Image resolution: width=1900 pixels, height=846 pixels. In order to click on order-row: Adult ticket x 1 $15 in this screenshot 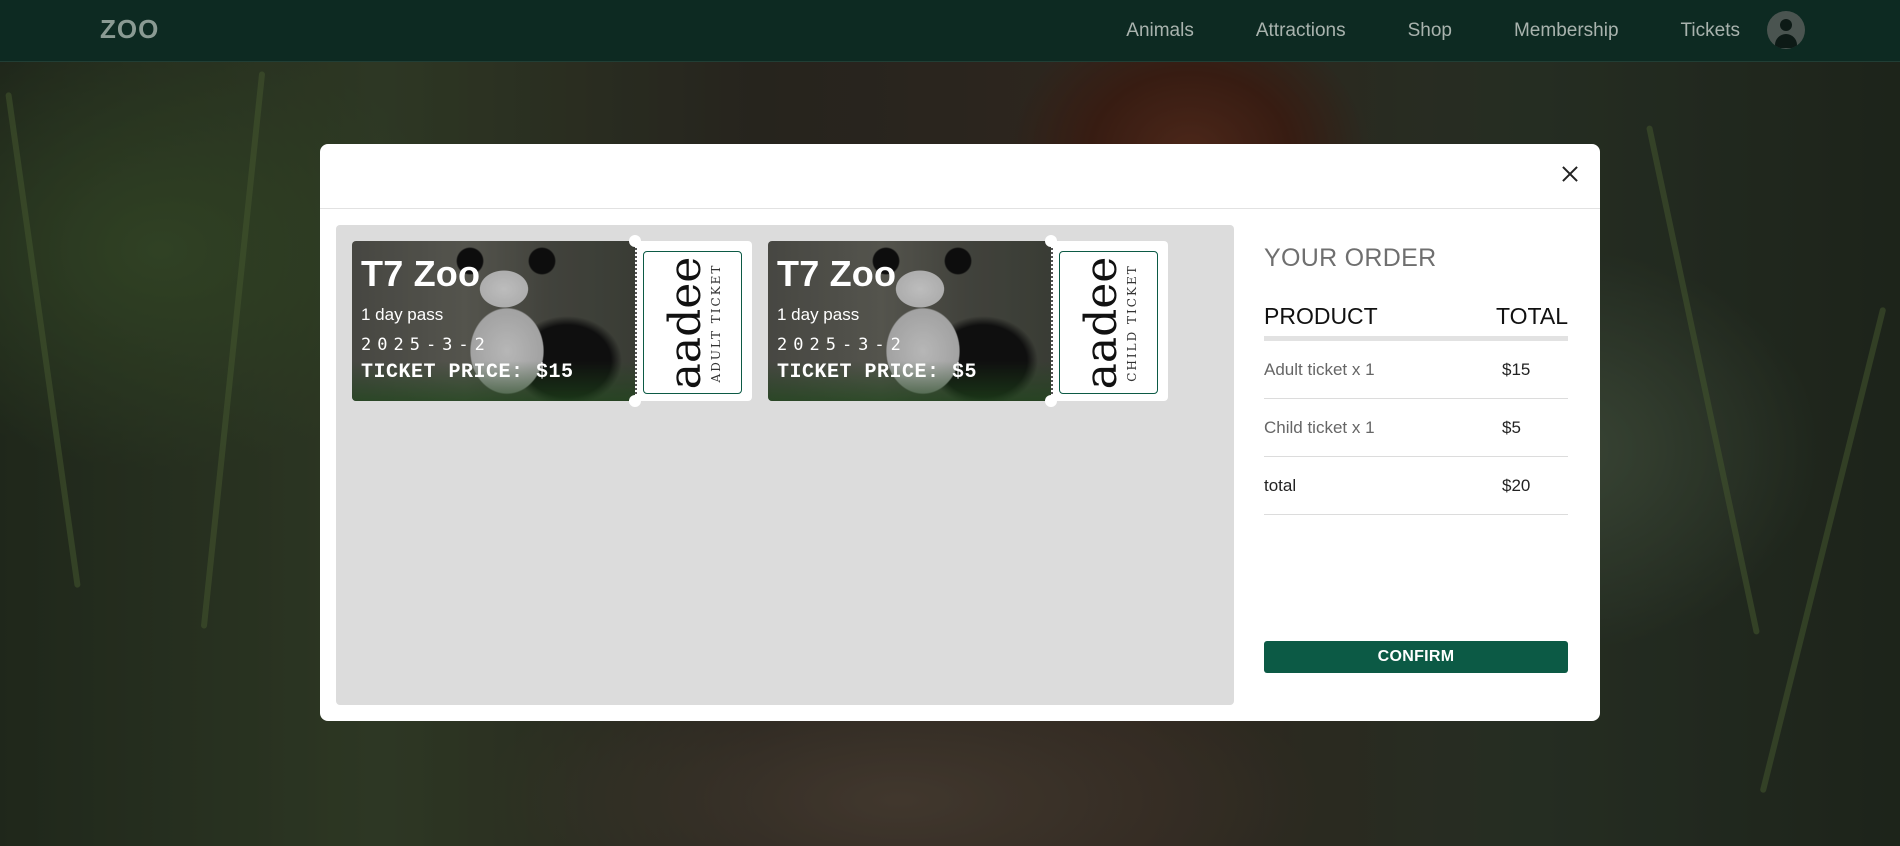, I will do `click(1416, 370)`.